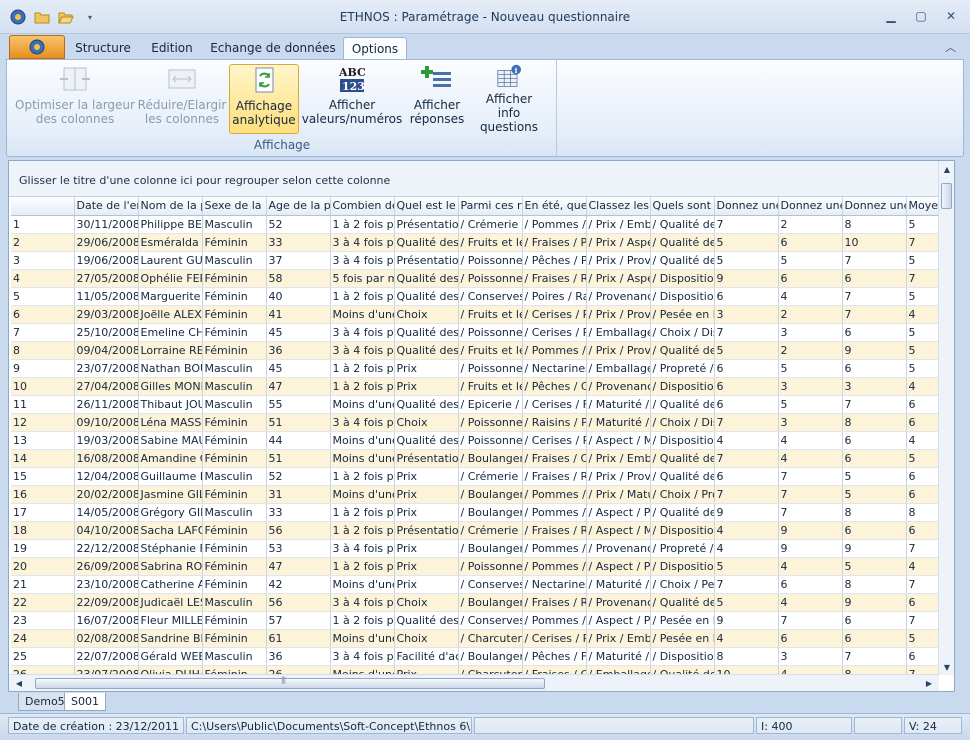  Describe the element at coordinates (43, 584) in the screenshot. I see `table-cell: 21` at that location.